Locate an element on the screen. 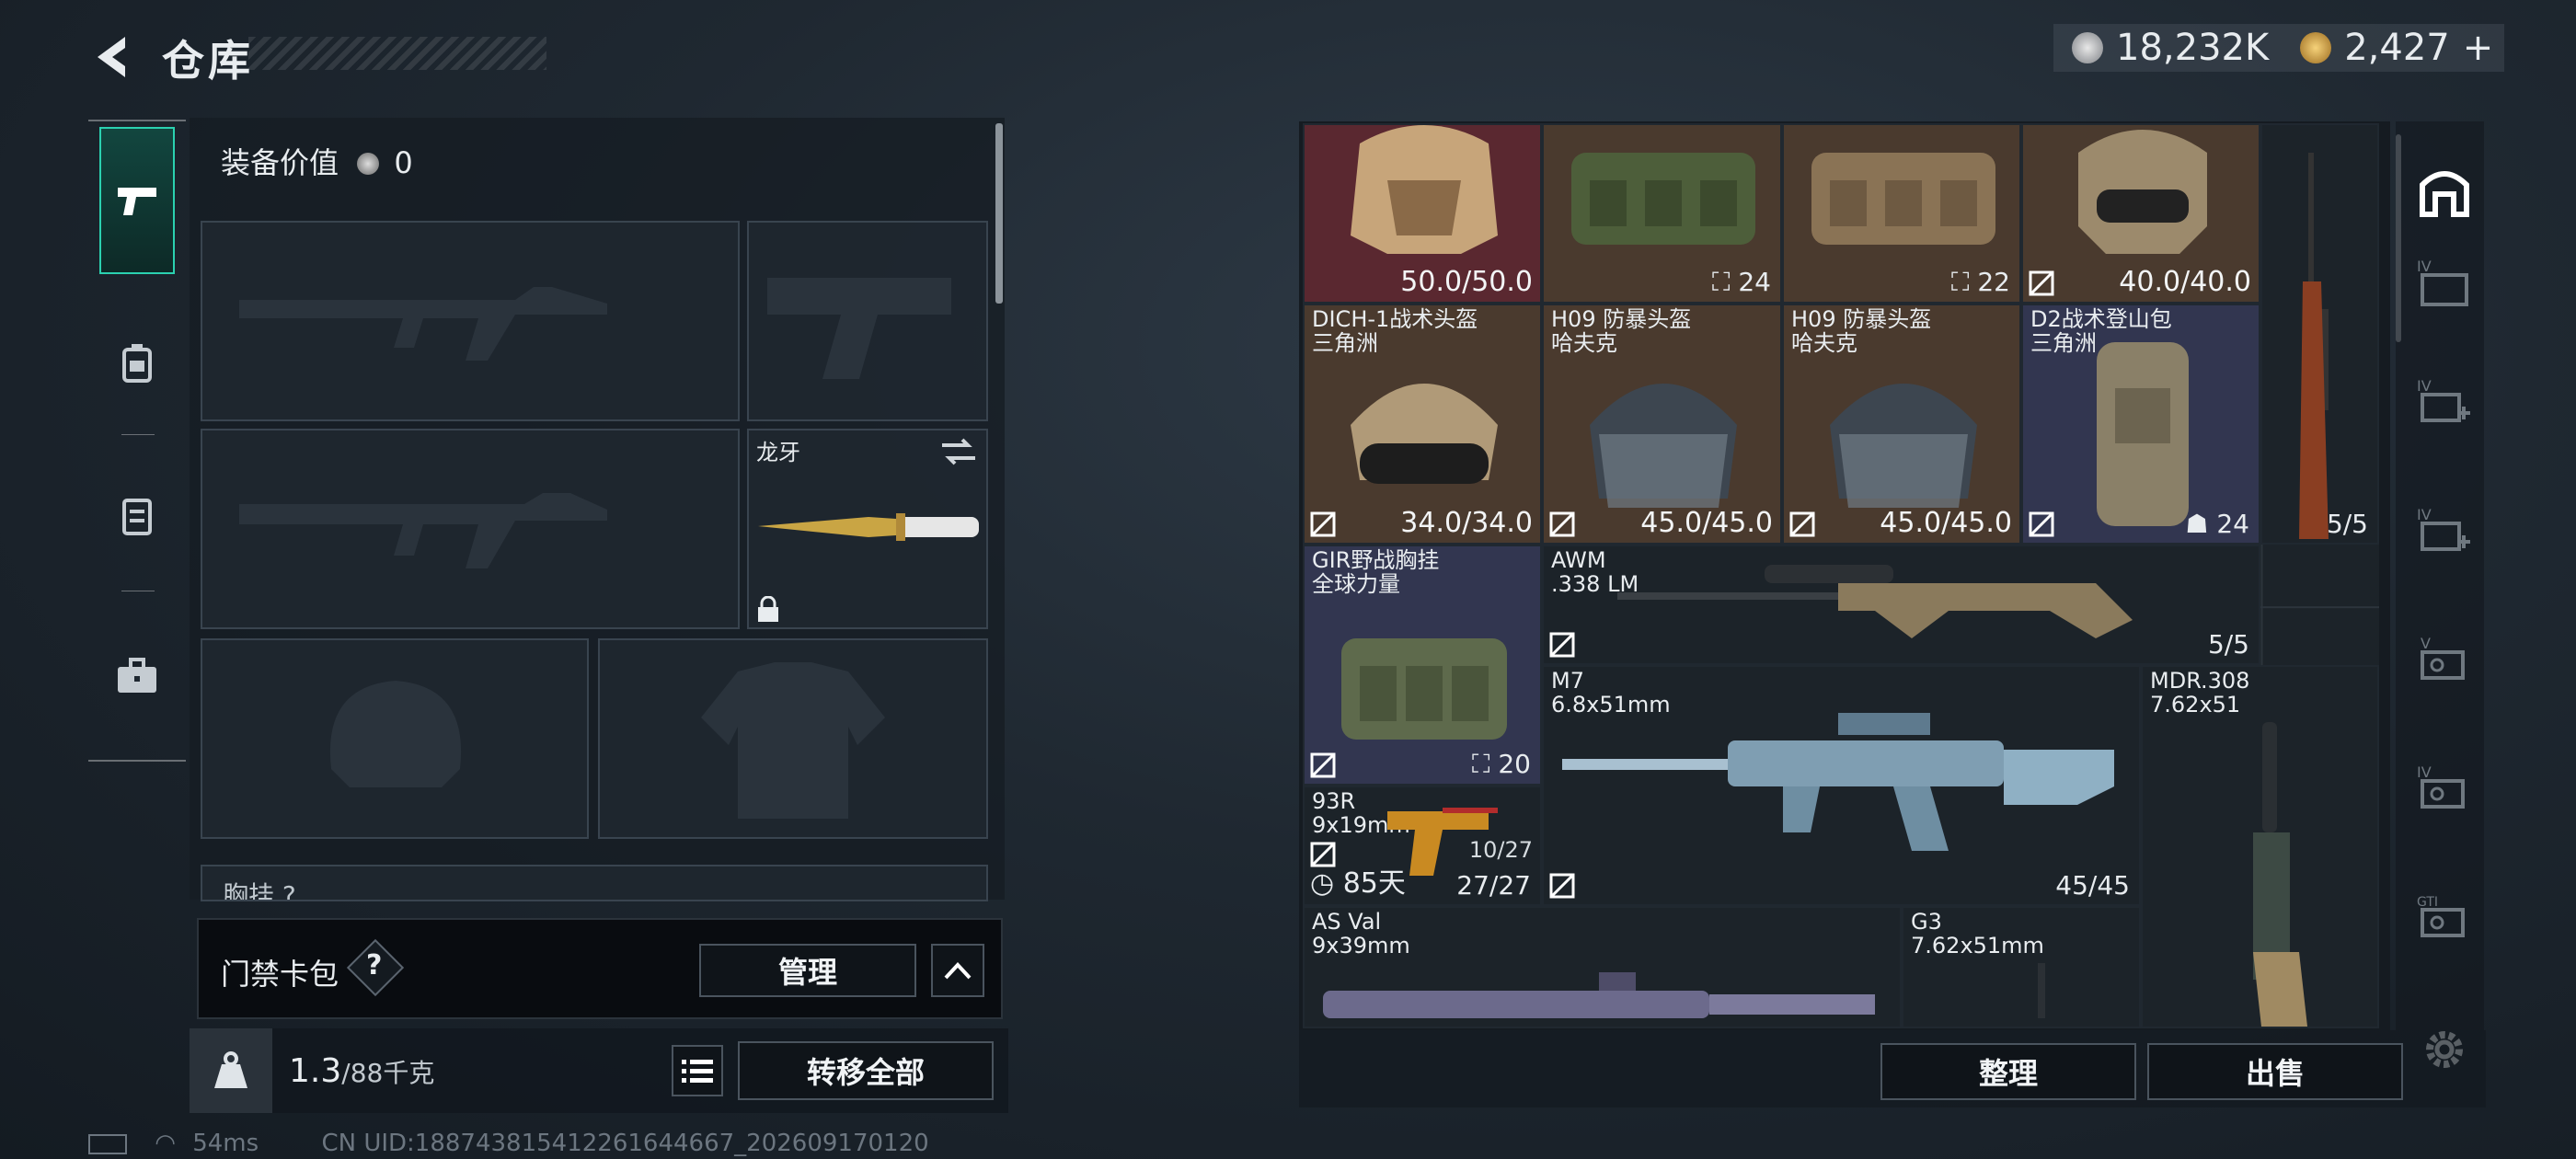 The height and width of the screenshot is (1159, 2576). durability: 34.0/34.0 is located at coordinates (1466, 523).